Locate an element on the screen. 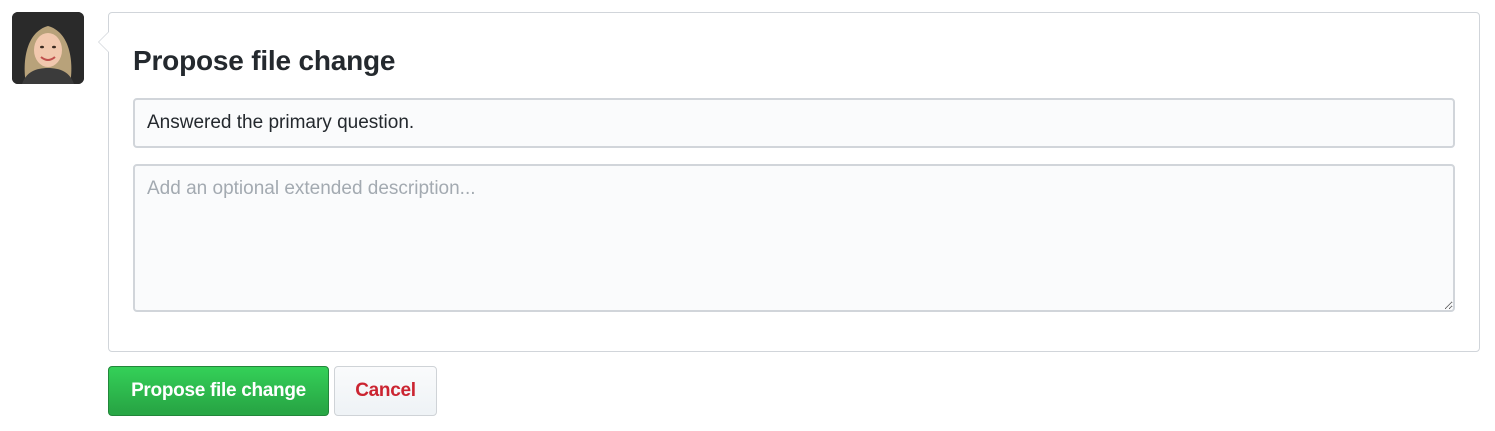 The height and width of the screenshot is (431, 1495). user-avatar-icon is located at coordinates (48, 48).